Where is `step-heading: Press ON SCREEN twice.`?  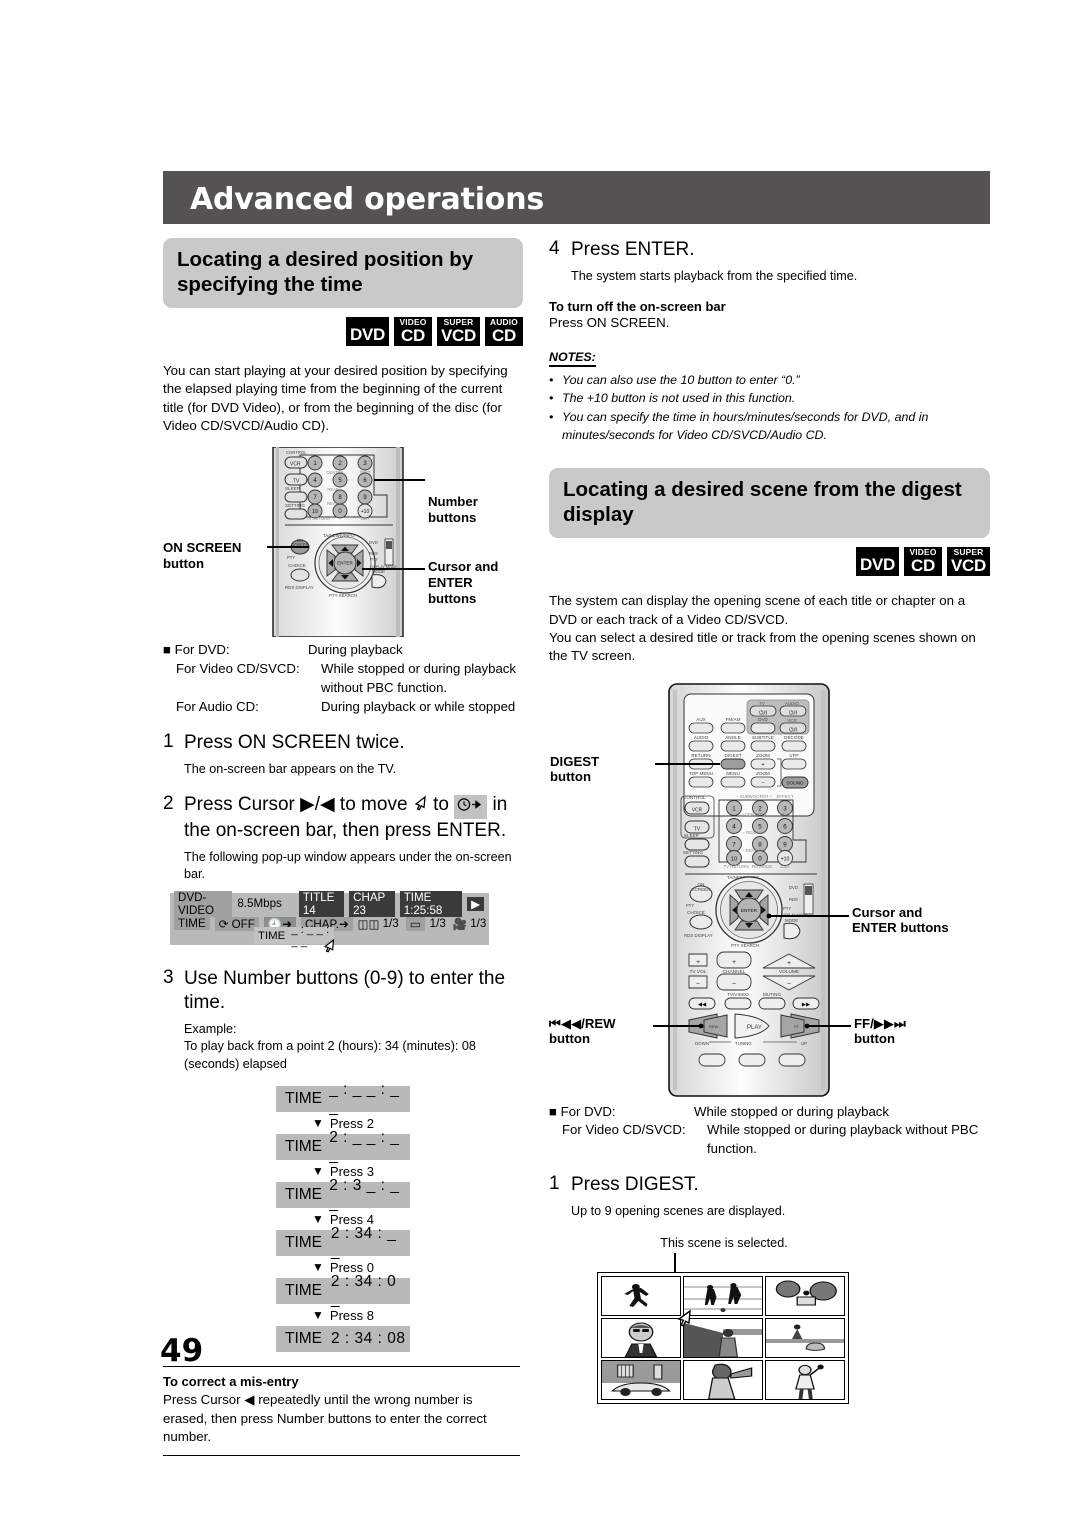
step-heading: Press ON SCREEN twice. is located at coordinates (294, 742).